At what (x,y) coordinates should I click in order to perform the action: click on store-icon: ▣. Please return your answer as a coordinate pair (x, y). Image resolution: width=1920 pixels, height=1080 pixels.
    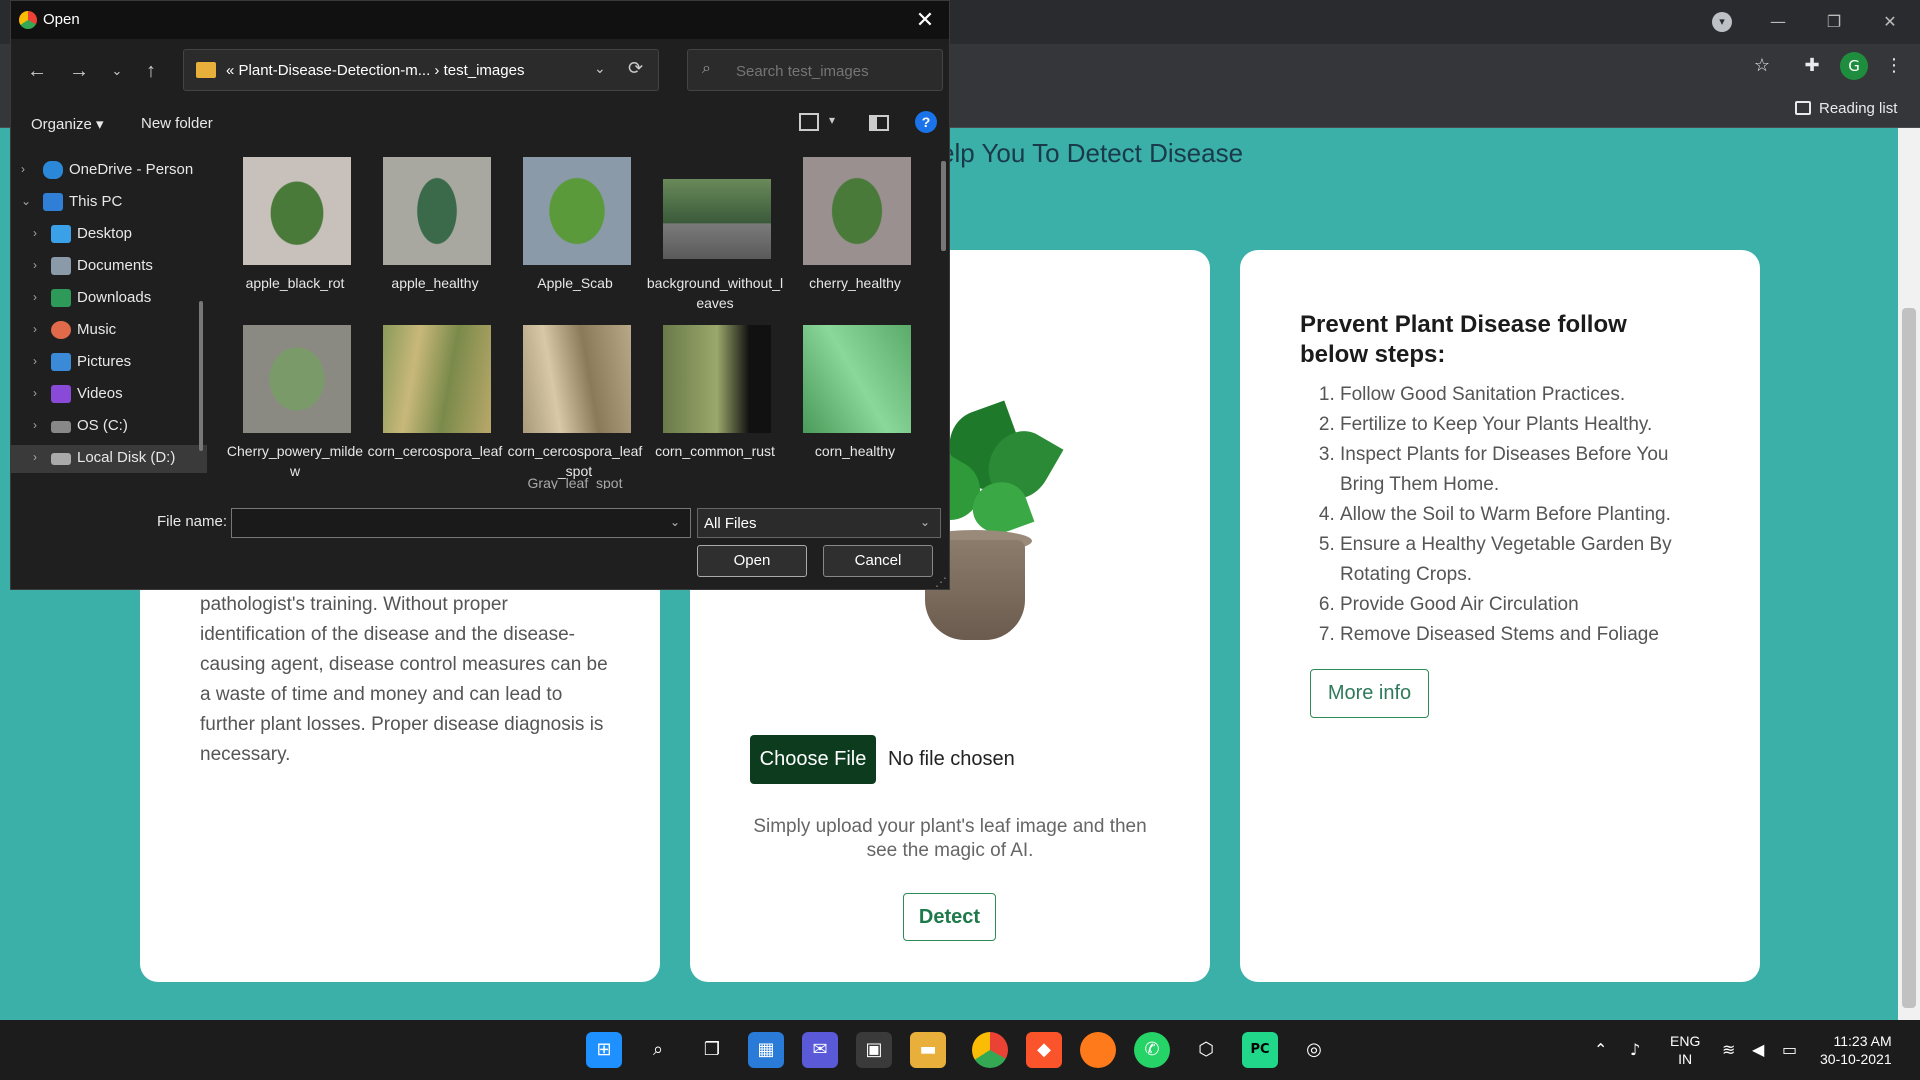
    Looking at the image, I should click on (874, 1050).